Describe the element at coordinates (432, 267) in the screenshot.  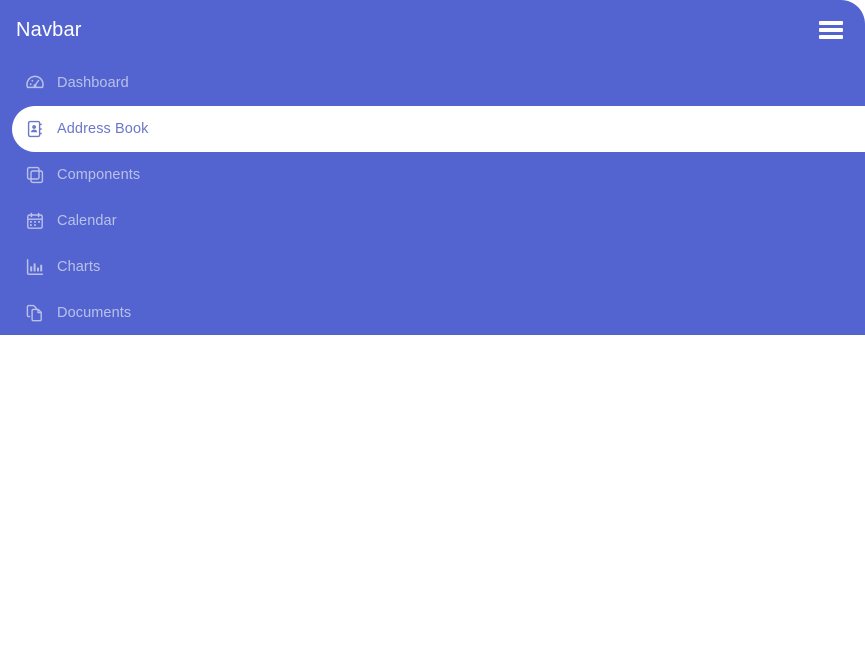
I see `sidebar-item-charts: Charts` at that location.